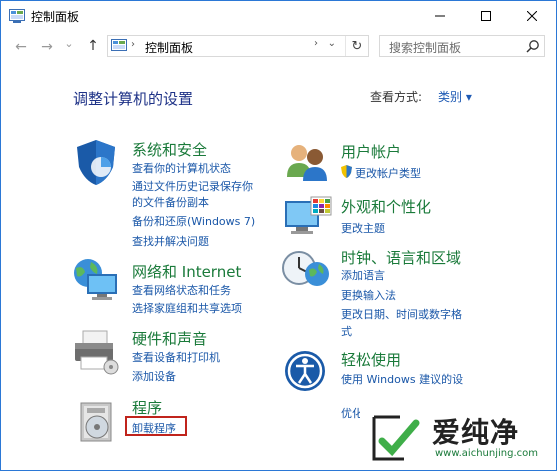  I want to click on maximize-button, so click(486, 16).